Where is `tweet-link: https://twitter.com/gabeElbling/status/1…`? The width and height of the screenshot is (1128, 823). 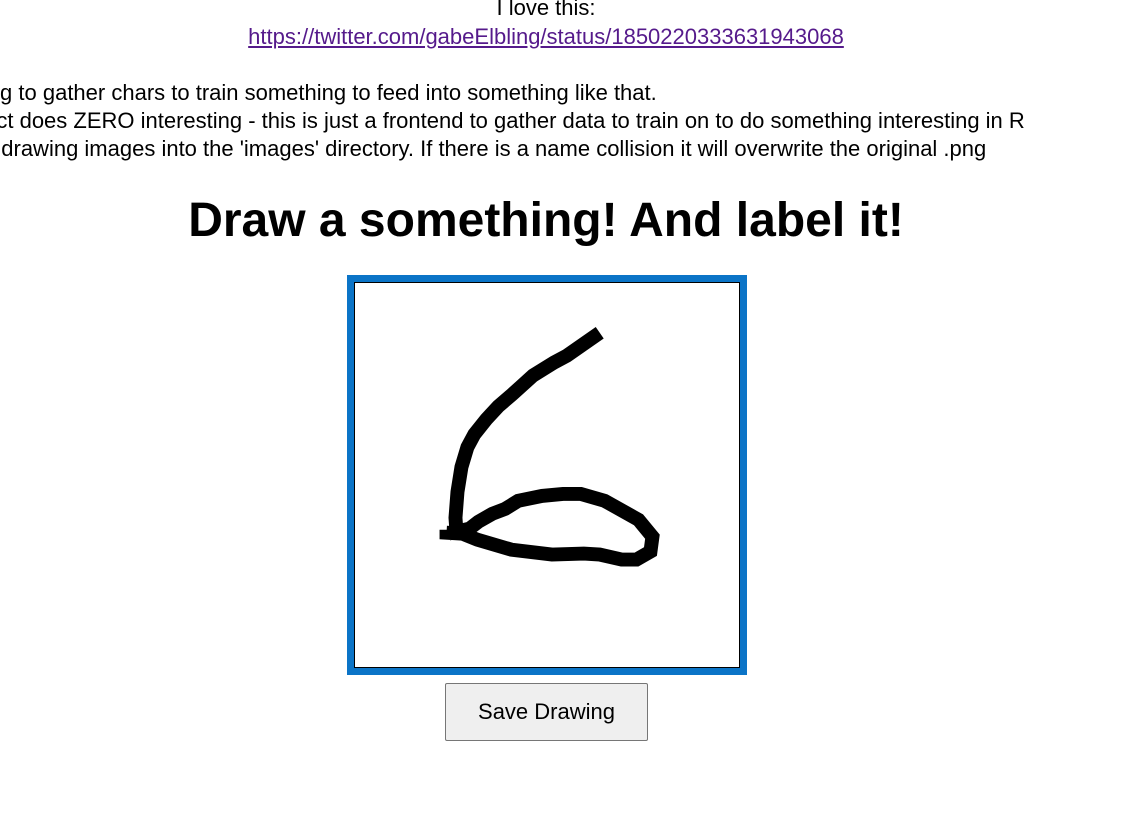 tweet-link: https://twitter.com/gabeElbling/status/1… is located at coordinates (546, 37).